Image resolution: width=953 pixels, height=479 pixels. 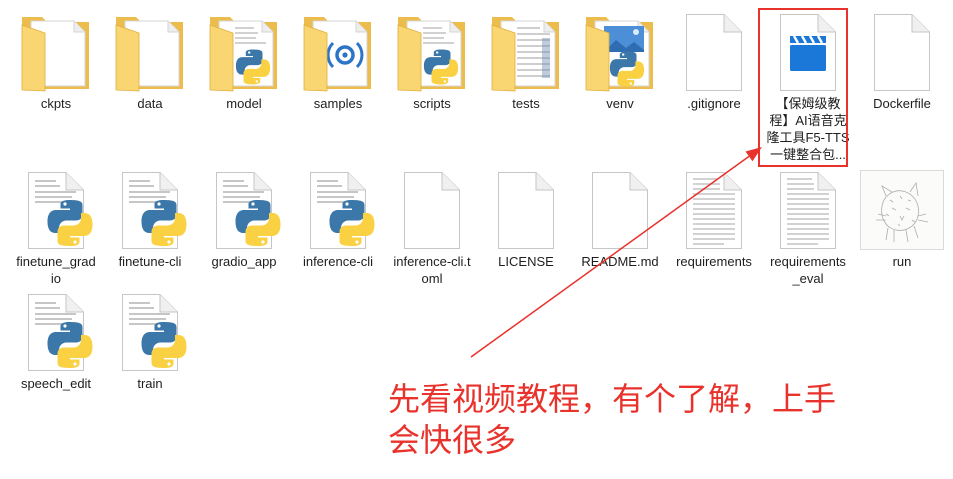 I want to click on file-name-label: LICENSE, so click(x=526, y=261).